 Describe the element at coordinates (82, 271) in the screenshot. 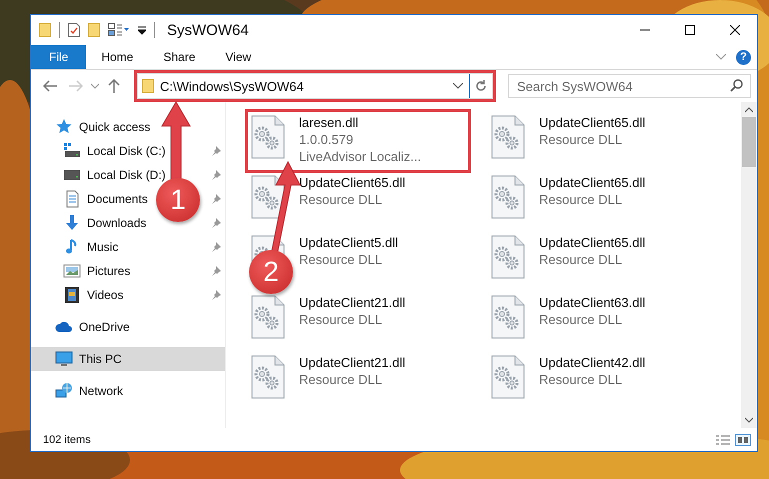

I see `sidebar-item: Pictures` at that location.